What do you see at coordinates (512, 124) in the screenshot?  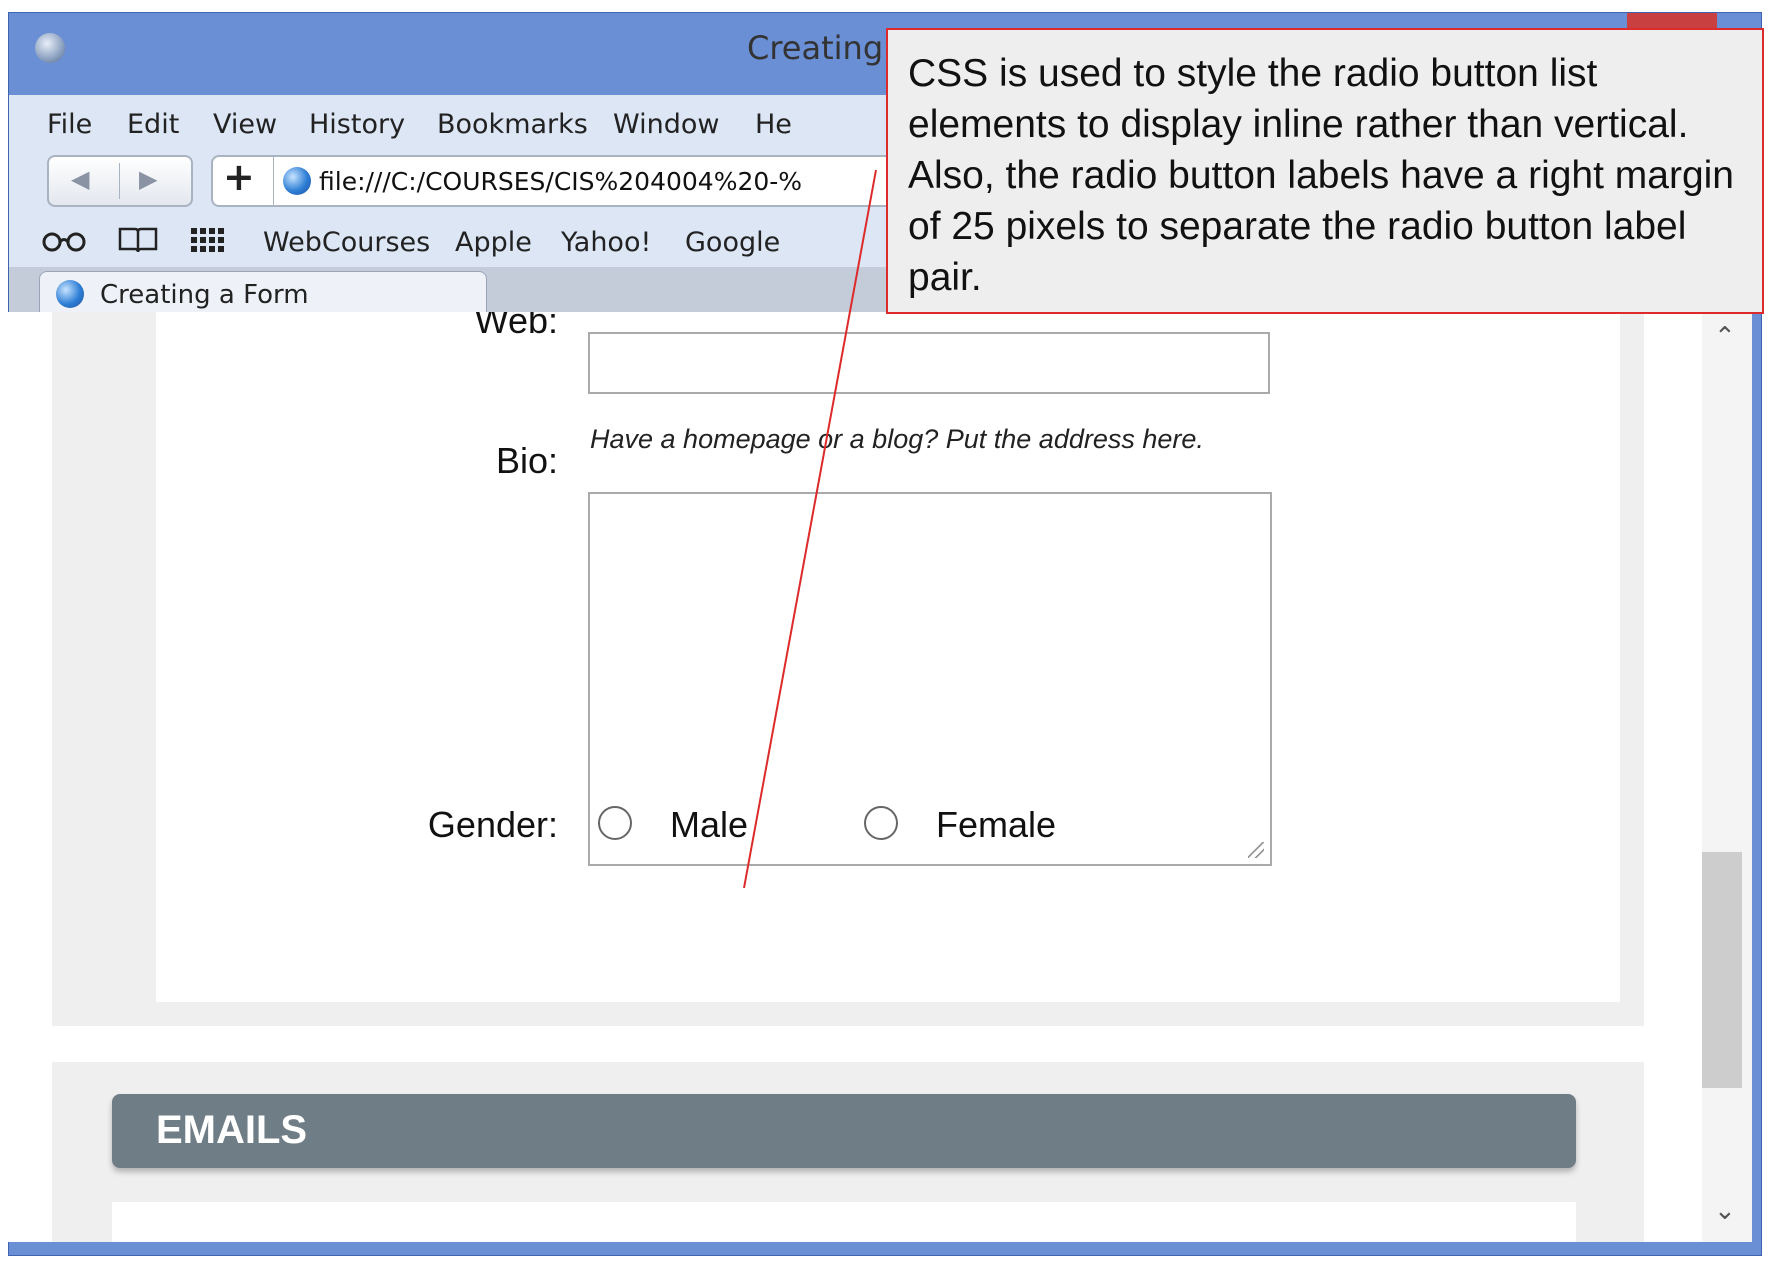 I see `menu-bookmarks: Bookmarks` at bounding box center [512, 124].